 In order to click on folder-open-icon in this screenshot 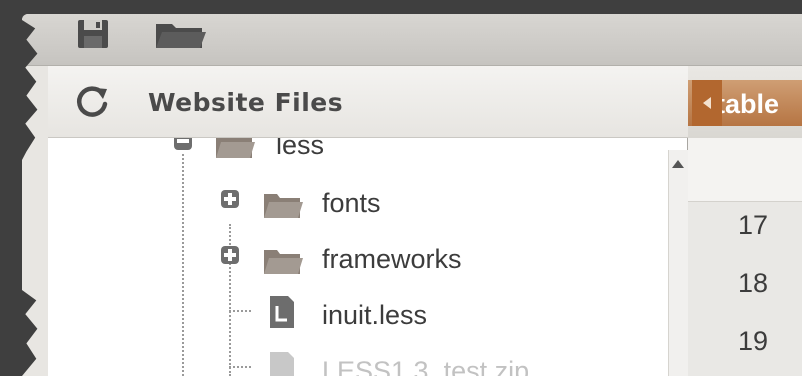, I will do `click(181, 36)`.